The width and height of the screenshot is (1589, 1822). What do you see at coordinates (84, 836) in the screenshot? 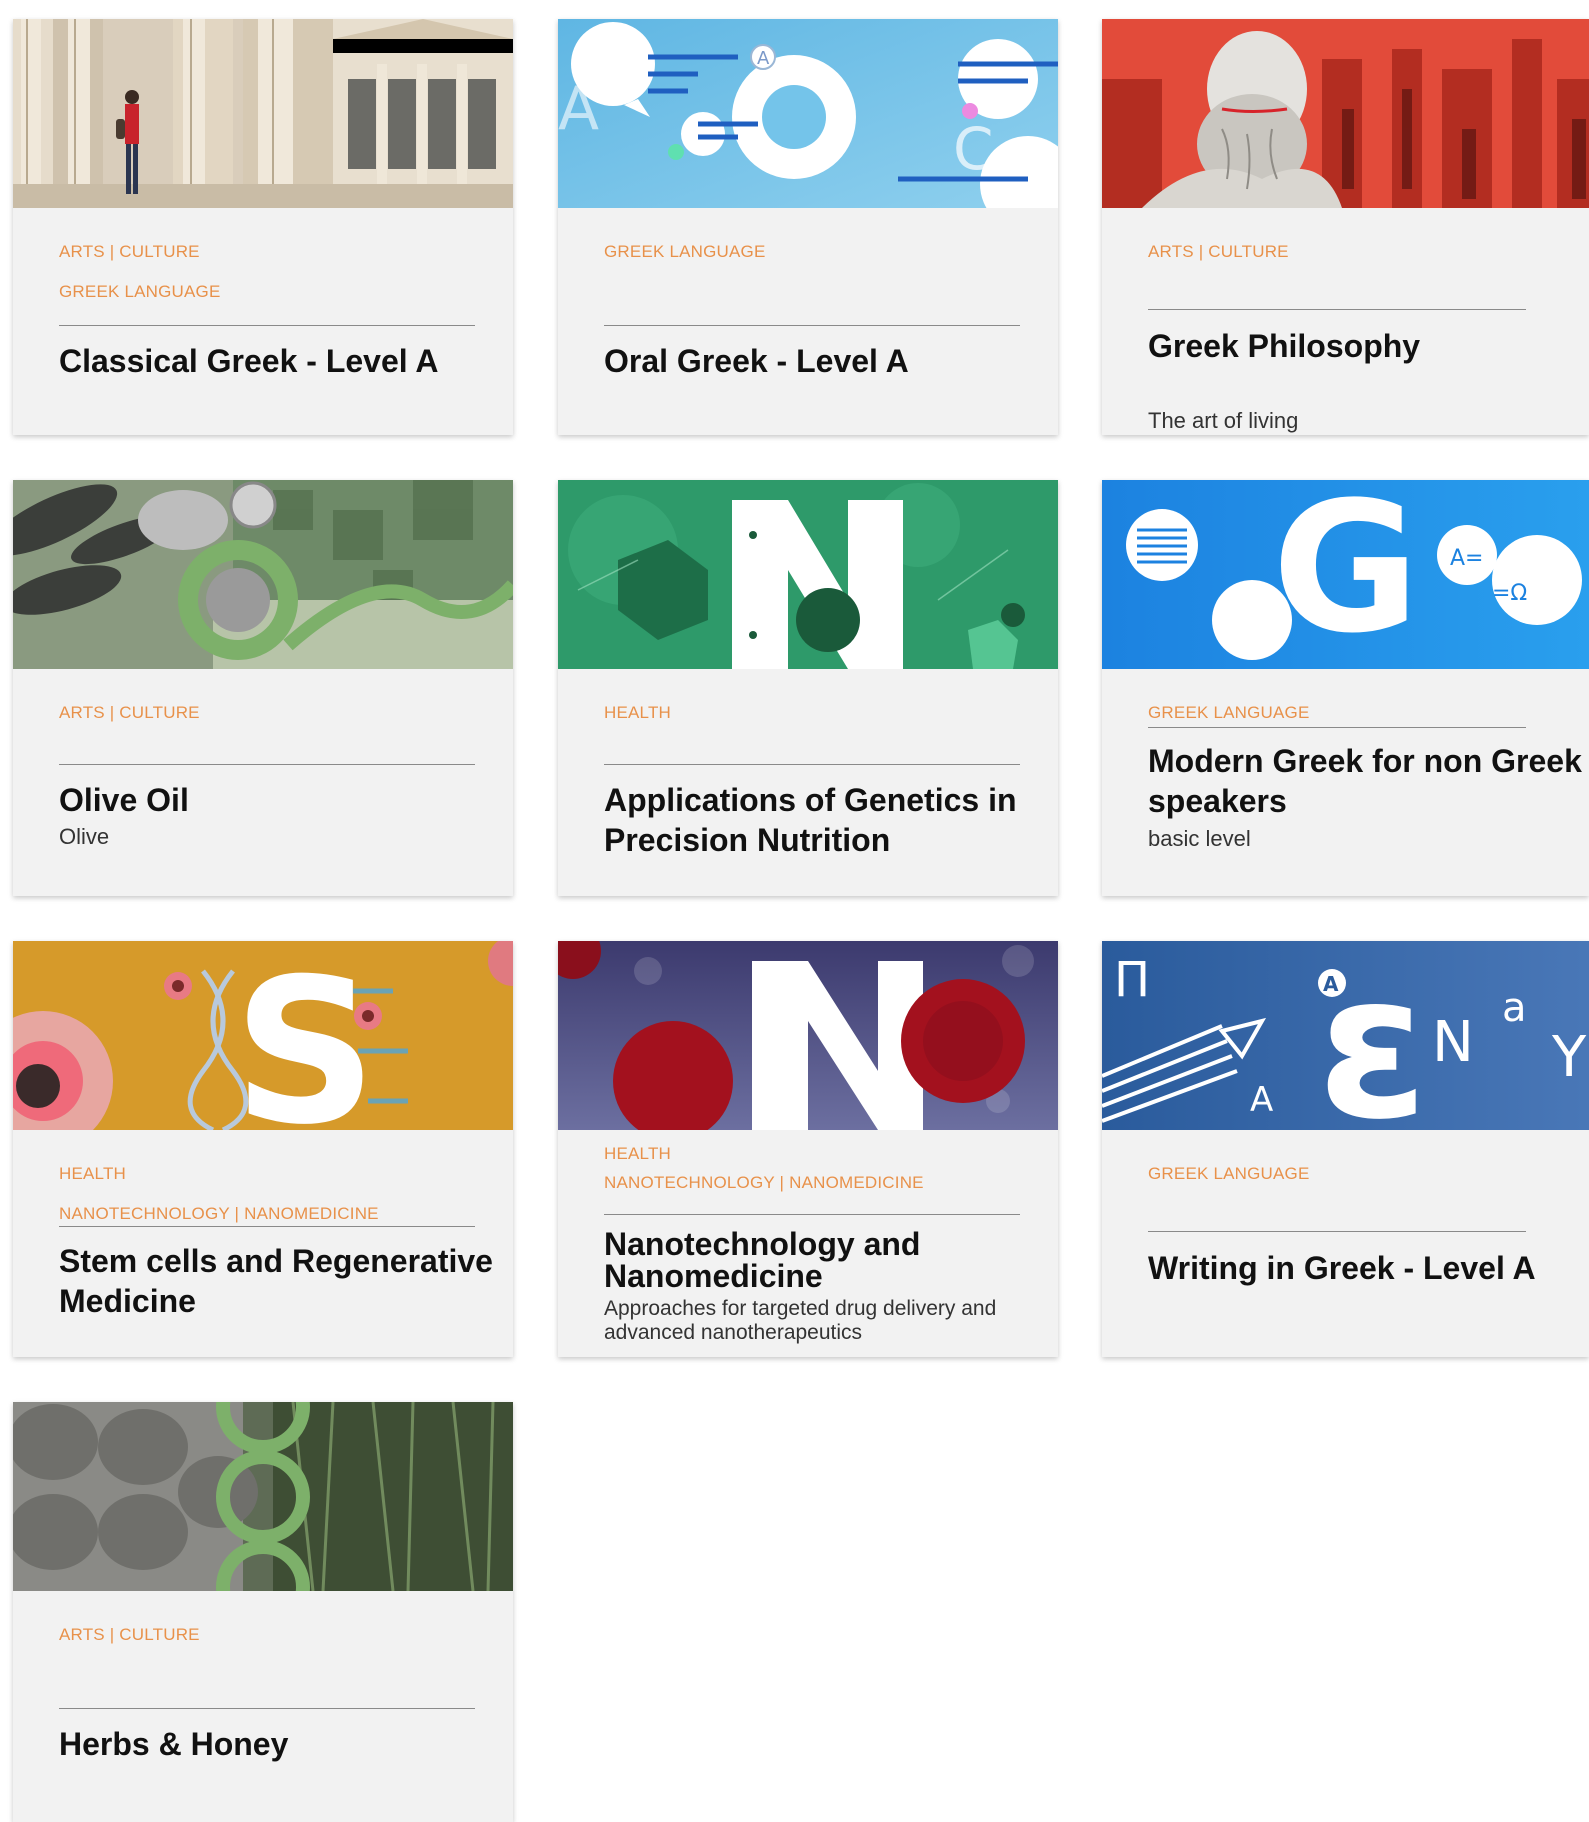
I see `course-subtitle: Olive` at bounding box center [84, 836].